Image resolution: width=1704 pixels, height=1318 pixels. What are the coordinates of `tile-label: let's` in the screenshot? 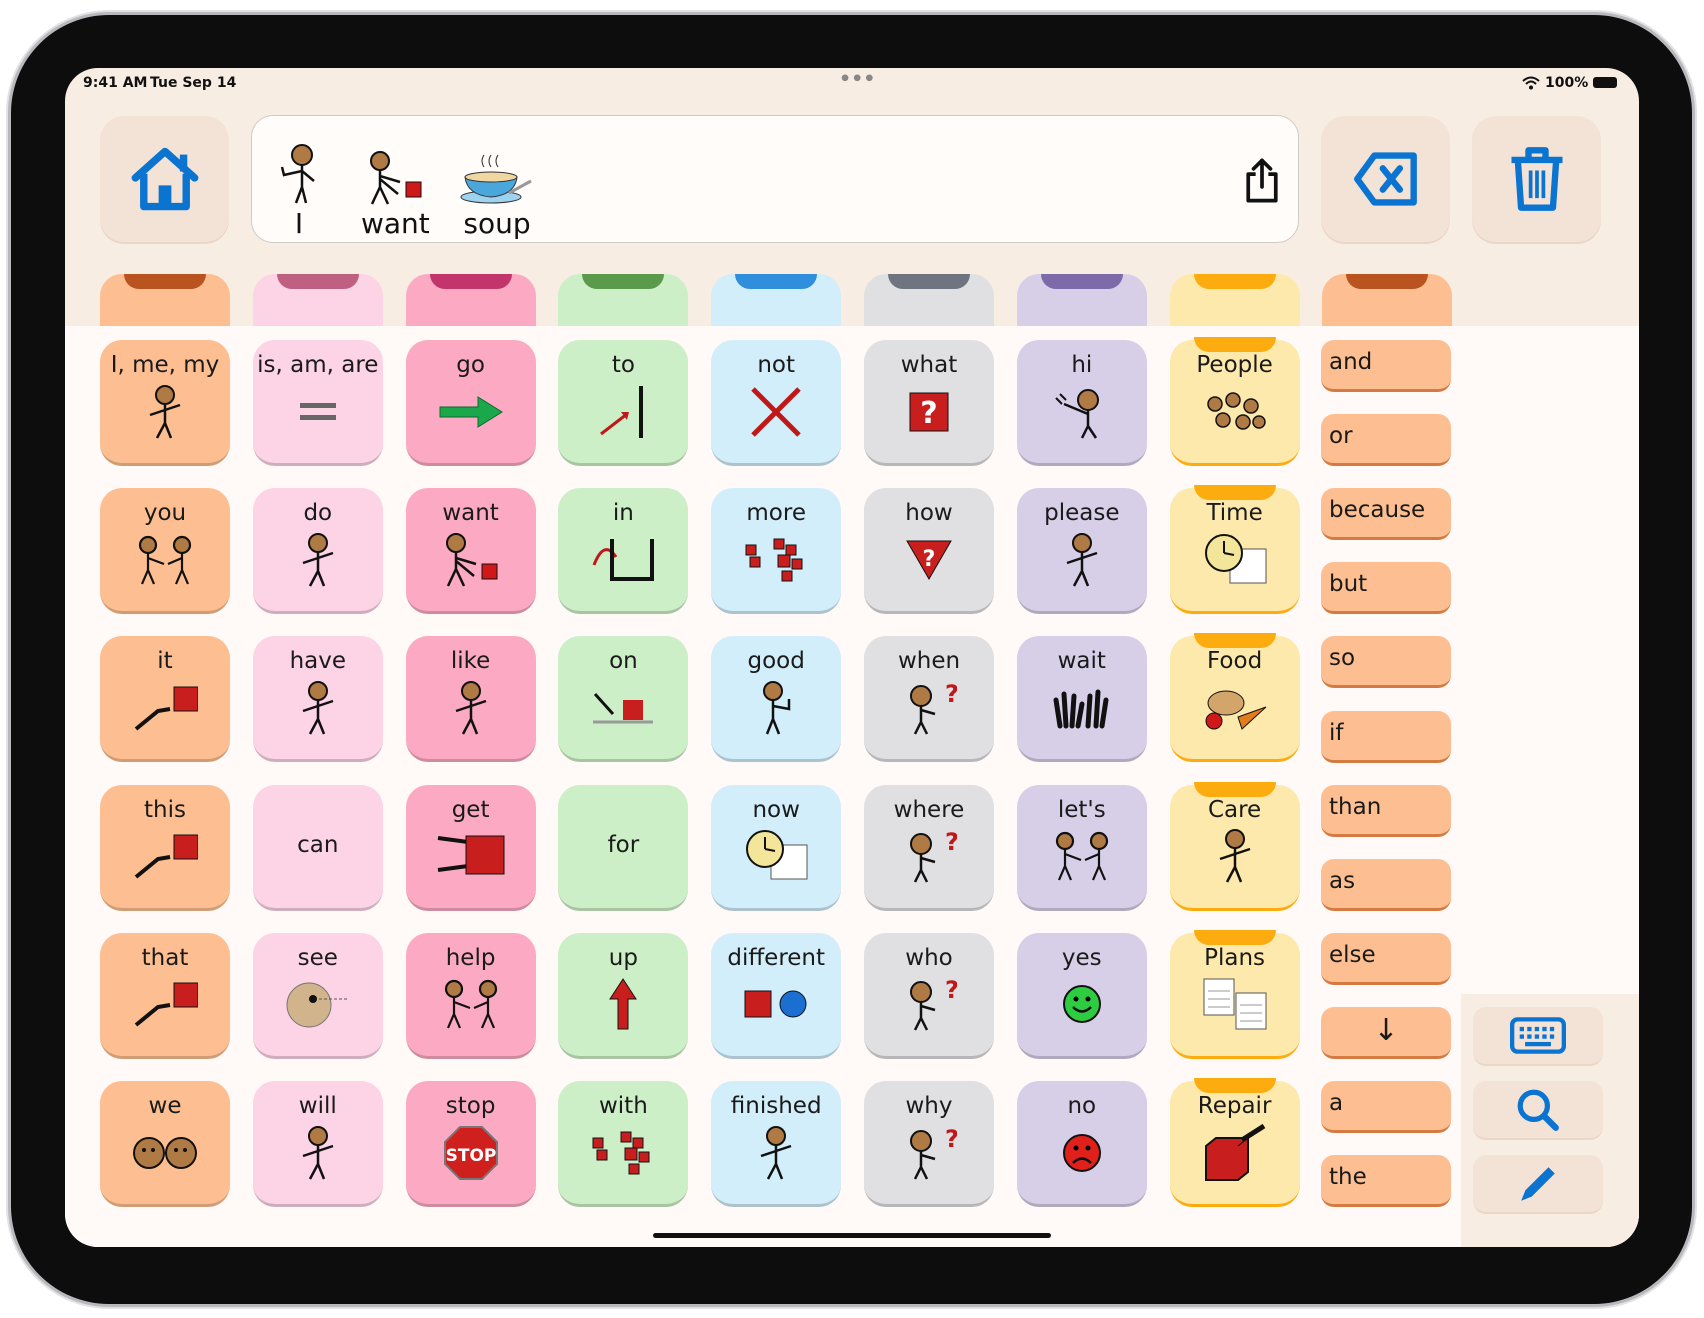 It's located at (1081, 809).